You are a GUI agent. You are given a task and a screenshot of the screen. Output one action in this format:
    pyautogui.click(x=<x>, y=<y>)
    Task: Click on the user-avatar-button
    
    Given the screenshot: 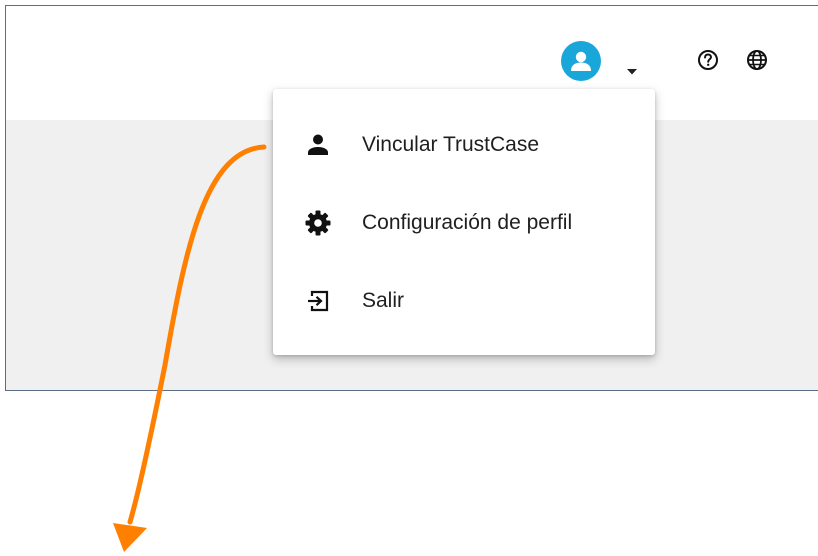 What is the action you would take?
    pyautogui.click(x=581, y=61)
    